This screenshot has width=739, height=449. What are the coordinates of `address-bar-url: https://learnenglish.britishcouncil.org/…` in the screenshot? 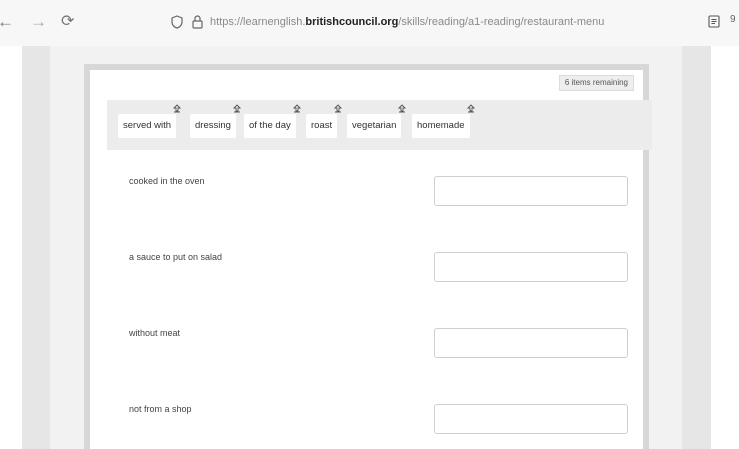 It's located at (407, 22).